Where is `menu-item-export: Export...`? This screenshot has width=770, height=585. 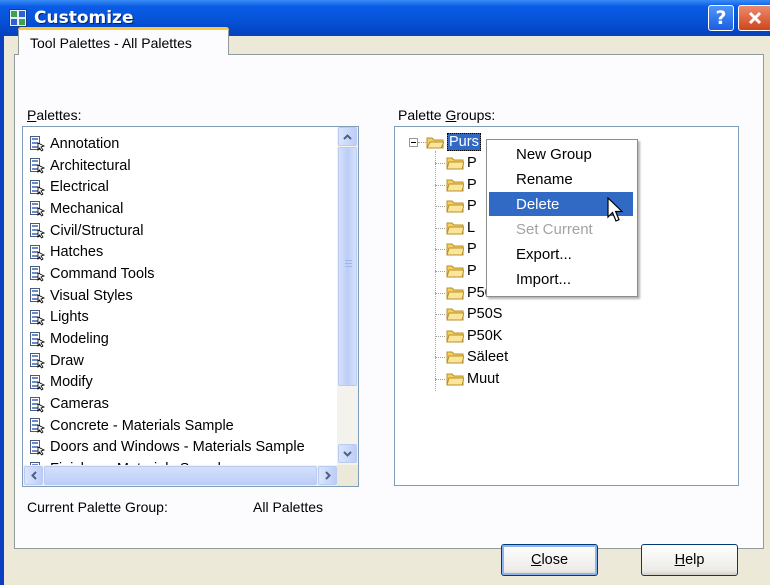
menu-item-export: Export... is located at coordinates (561, 254).